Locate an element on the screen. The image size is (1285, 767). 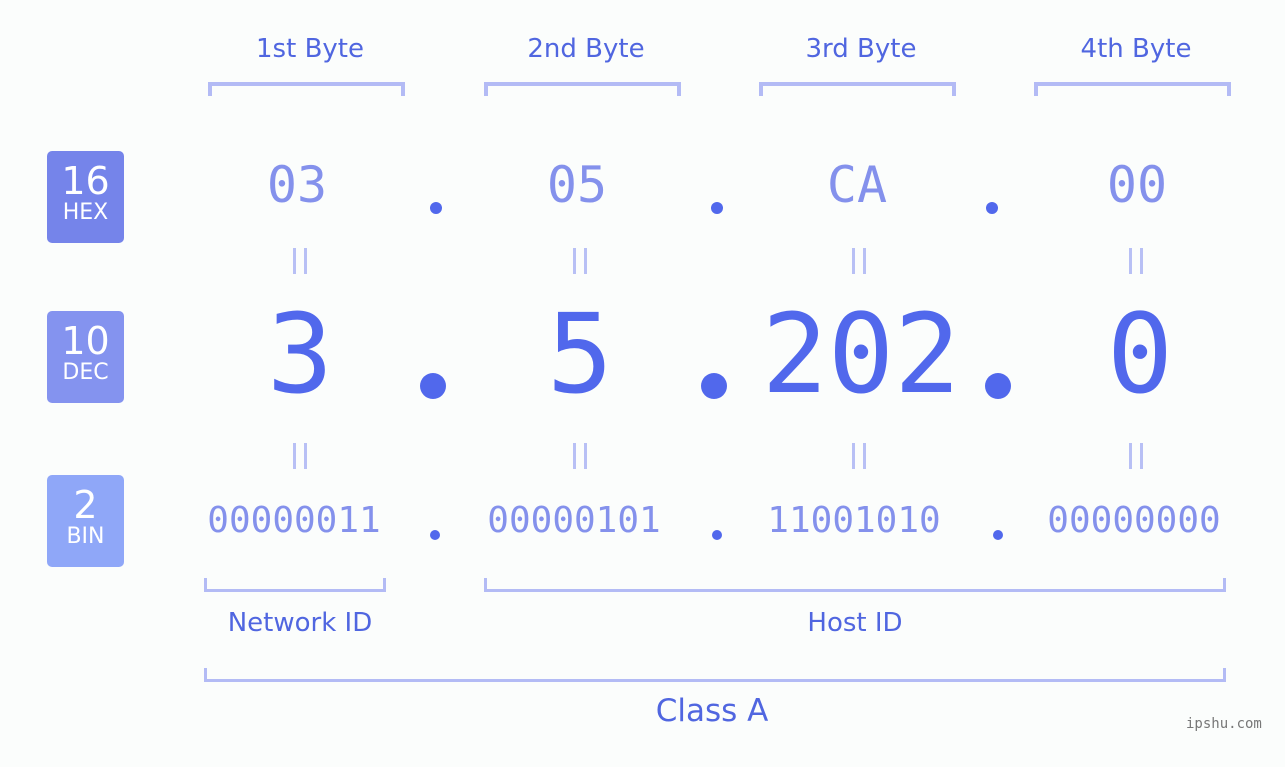
byte-label-3: 3rd Byte is located at coordinates (861, 49).